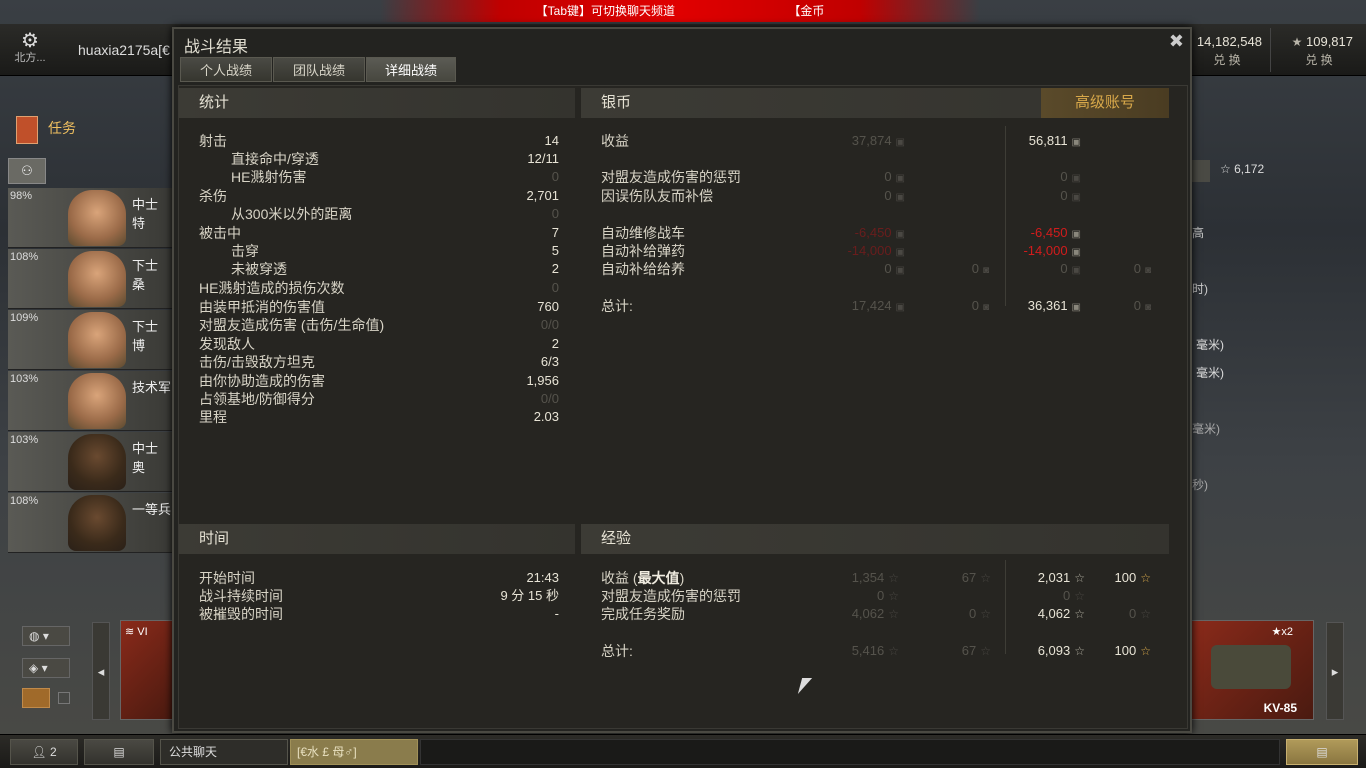 This screenshot has height=768, width=1366. What do you see at coordinates (1200, 289) in the screenshot?
I see `side-fragment-2: 时)` at bounding box center [1200, 289].